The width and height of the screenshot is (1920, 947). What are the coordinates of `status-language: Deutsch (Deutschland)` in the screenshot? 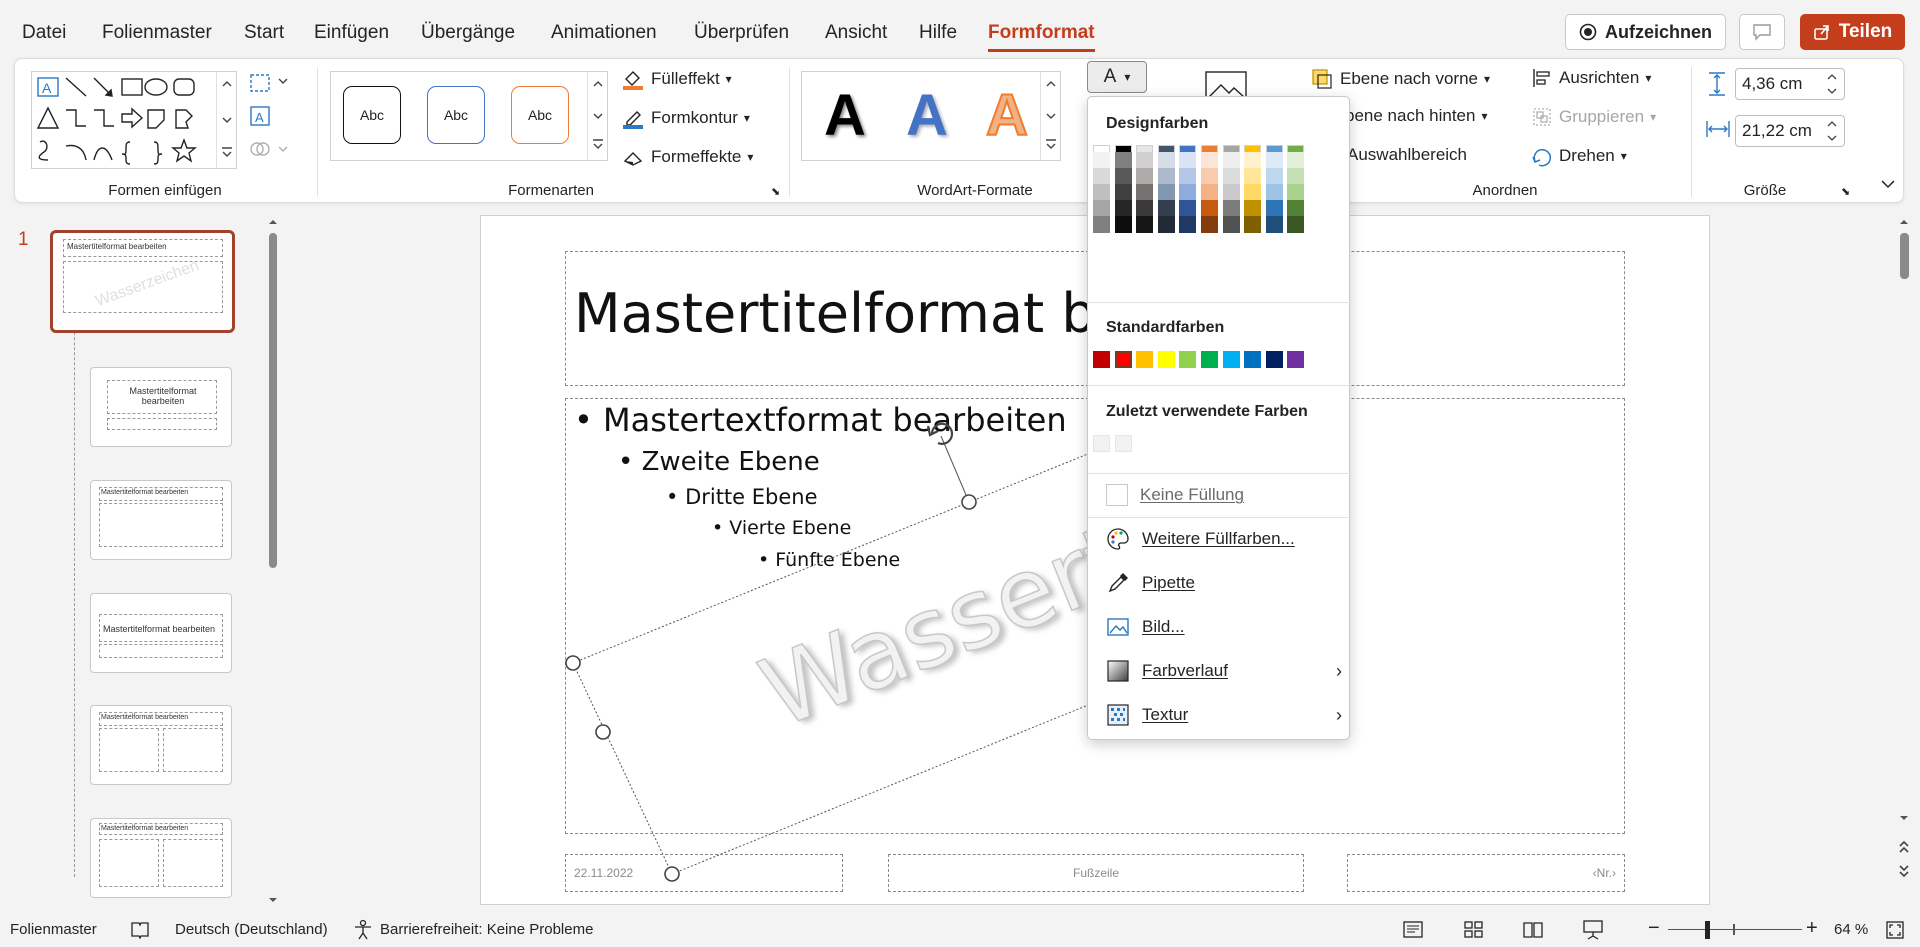 It's located at (251, 929).